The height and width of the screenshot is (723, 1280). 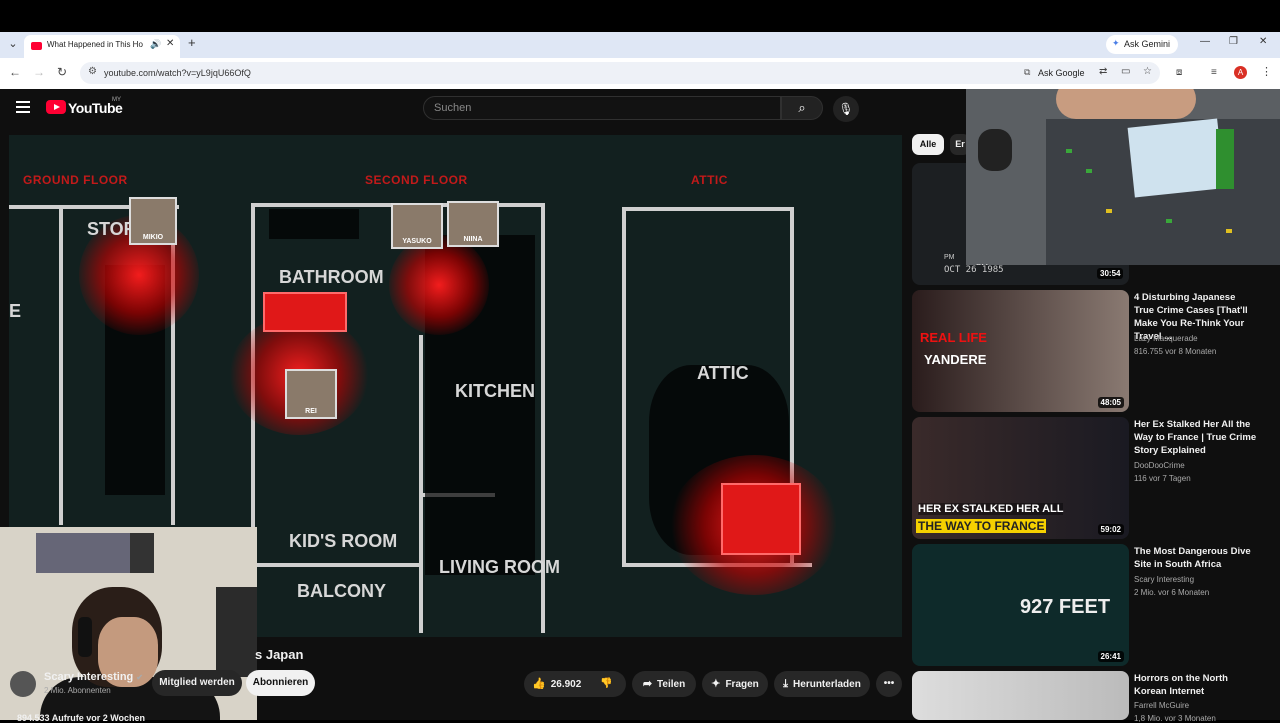 I want to click on room-label: ATTIC, so click(x=723, y=373).